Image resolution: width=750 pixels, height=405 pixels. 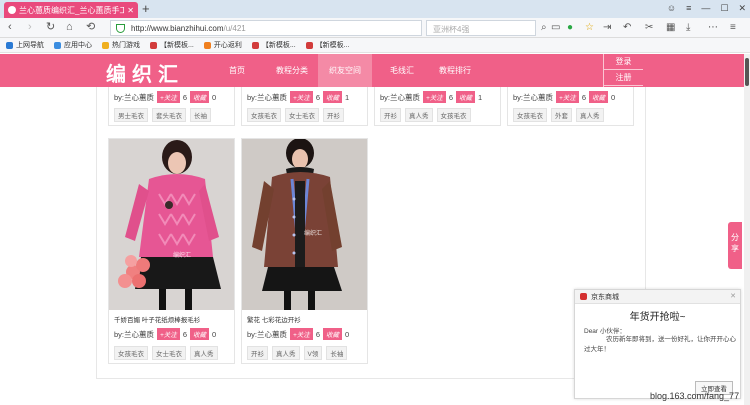 What do you see at coordinates (255, 45) in the screenshot?
I see `bookmark-icon` at bounding box center [255, 45].